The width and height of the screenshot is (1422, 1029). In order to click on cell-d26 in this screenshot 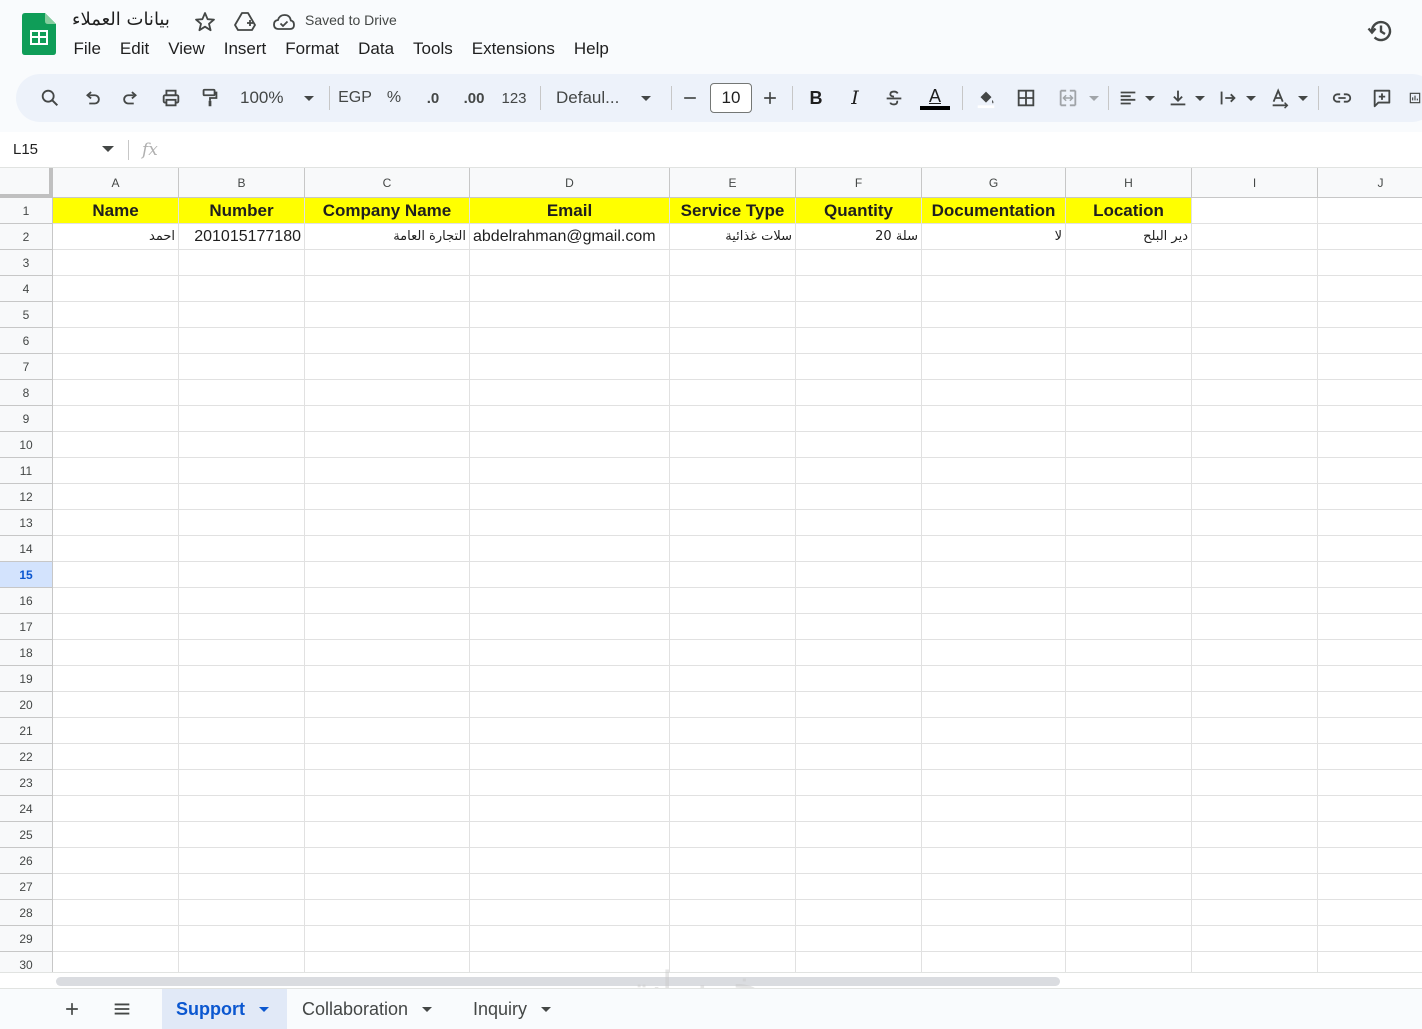, I will do `click(570, 861)`.